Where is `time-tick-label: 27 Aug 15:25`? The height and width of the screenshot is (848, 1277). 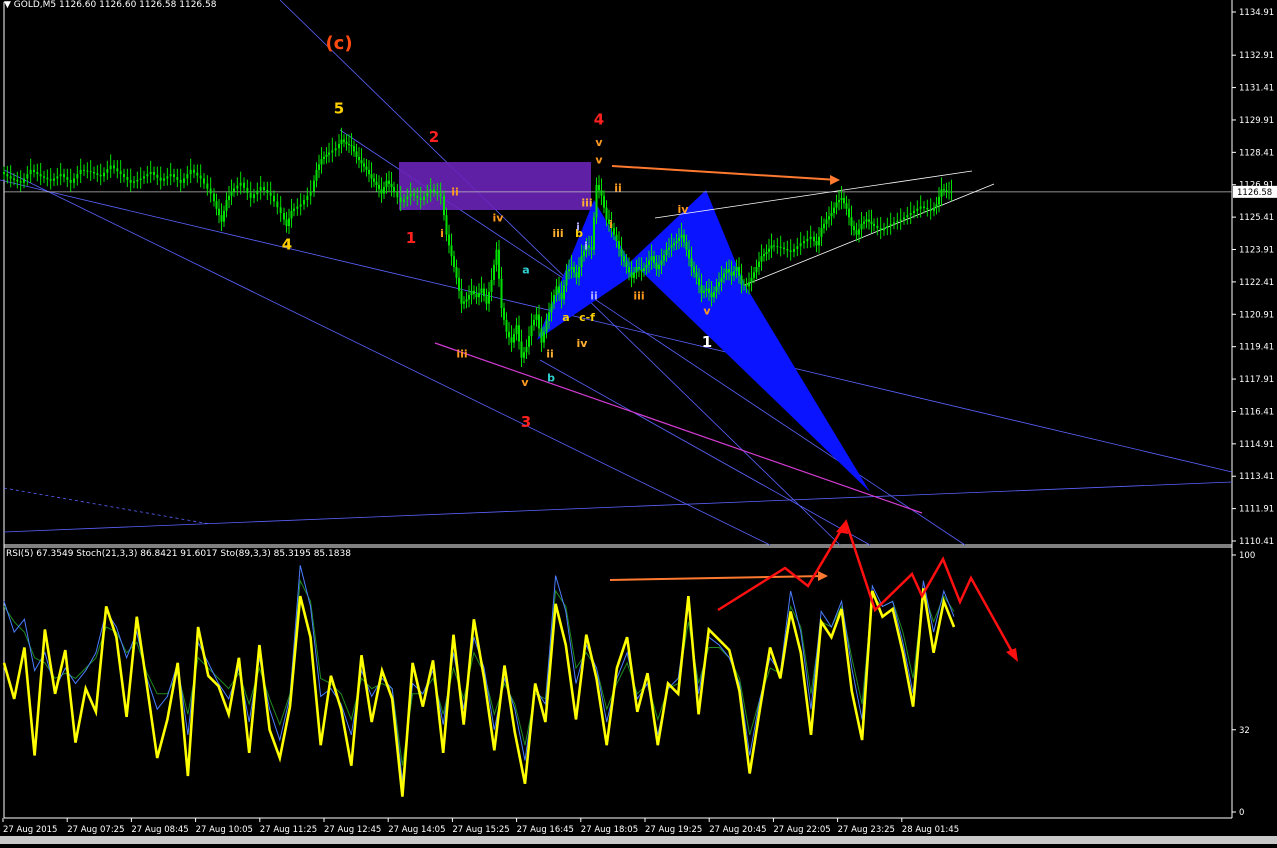
time-tick-label: 27 Aug 15:25 is located at coordinates (480, 830).